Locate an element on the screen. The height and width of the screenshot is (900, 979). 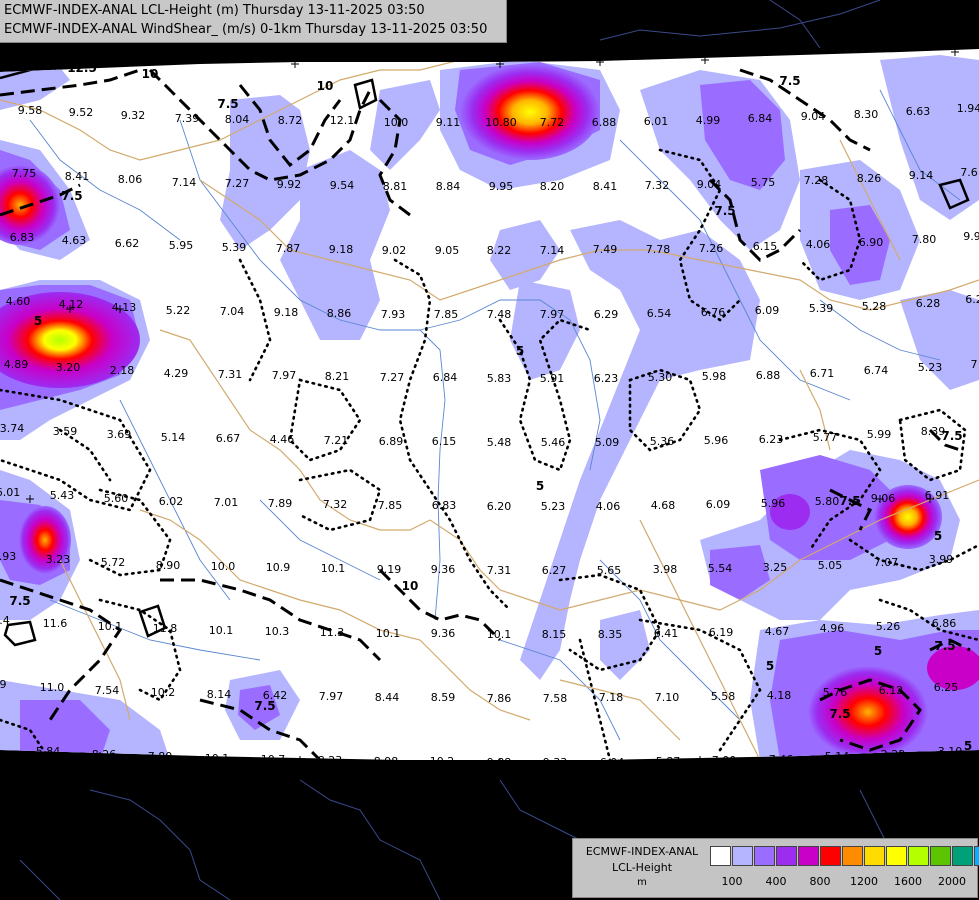
grid-value-label: 5.14 is located at coordinates (837, 756).